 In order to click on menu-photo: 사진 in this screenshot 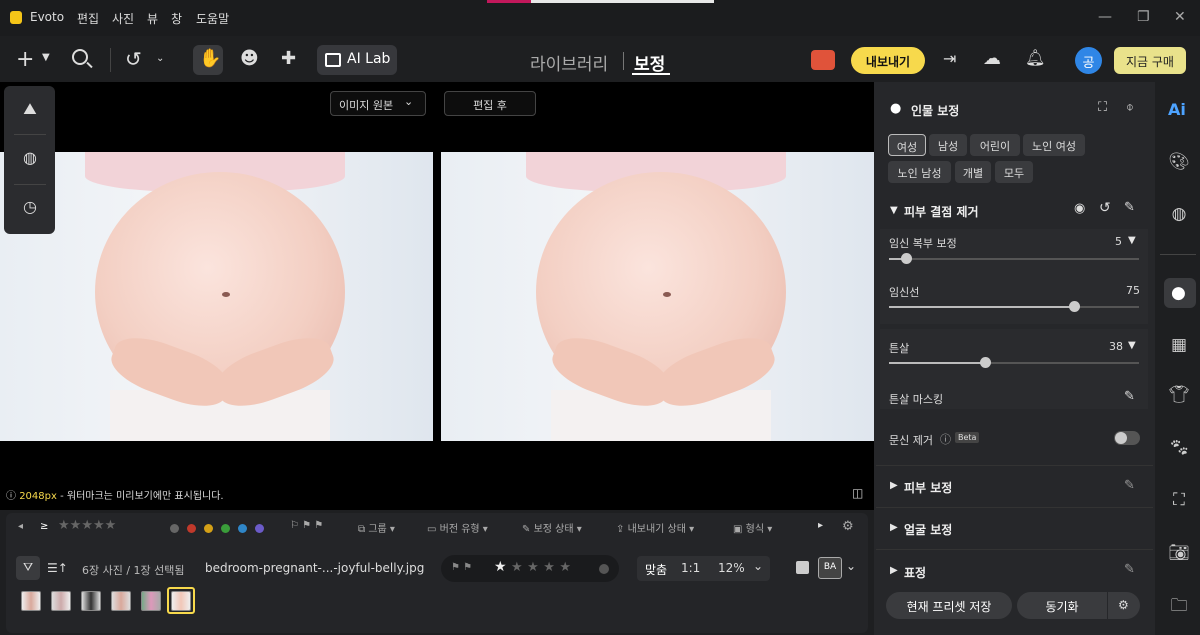, I will do `click(123, 18)`.